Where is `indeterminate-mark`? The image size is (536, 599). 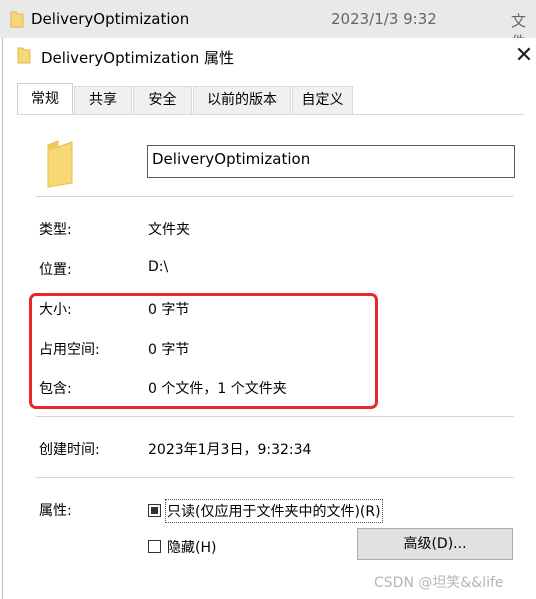 indeterminate-mark is located at coordinates (154, 510).